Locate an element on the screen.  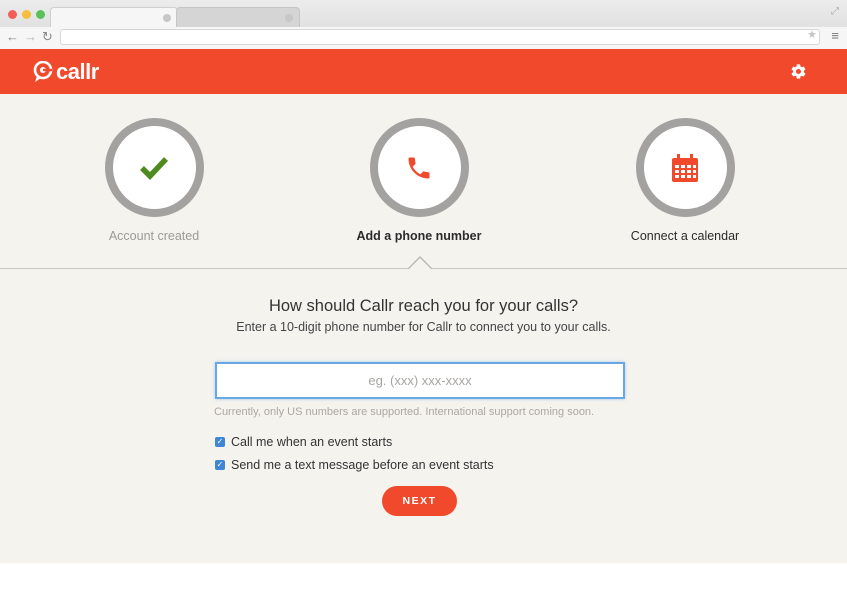
call-on-event-start-option: ✓ Call me when an event starts is located at coordinates (303, 442).